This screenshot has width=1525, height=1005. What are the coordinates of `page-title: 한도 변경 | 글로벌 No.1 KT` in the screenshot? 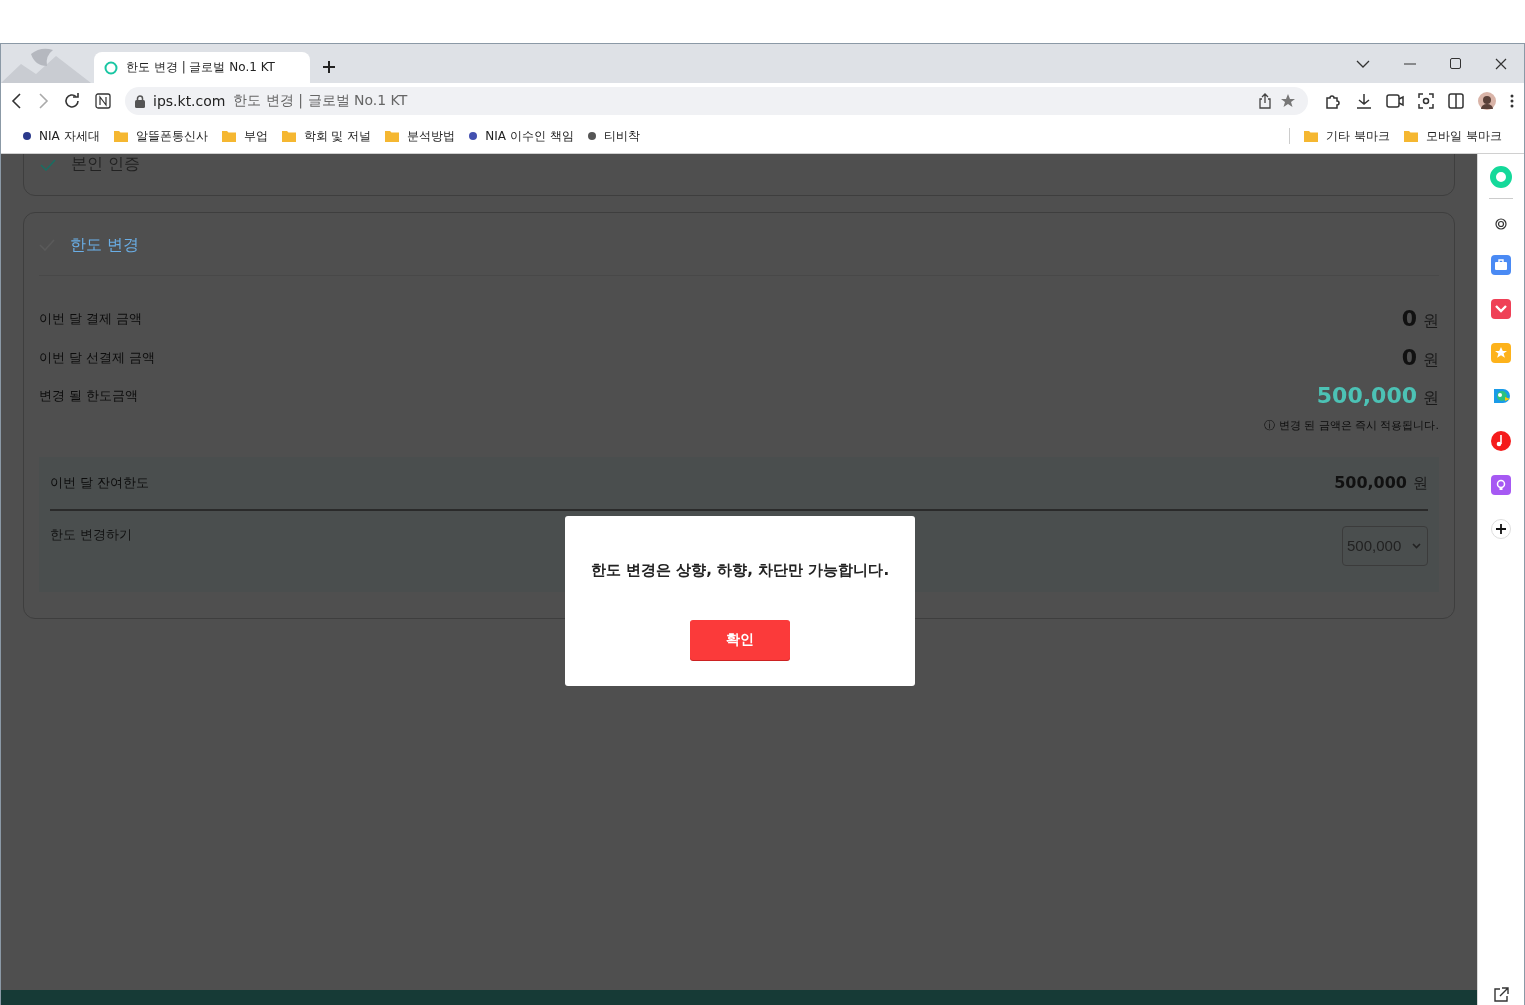 It's located at (320, 101).